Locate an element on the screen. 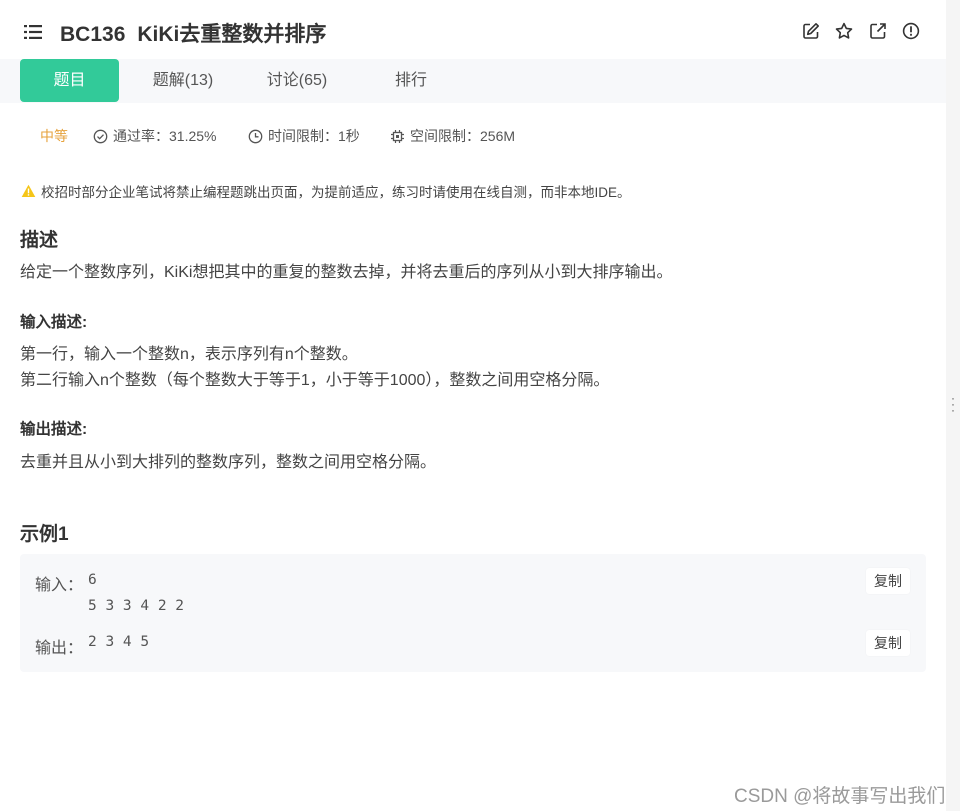 This screenshot has width=960, height=811. pass-rate: 通过率：31.25% is located at coordinates (154, 136).